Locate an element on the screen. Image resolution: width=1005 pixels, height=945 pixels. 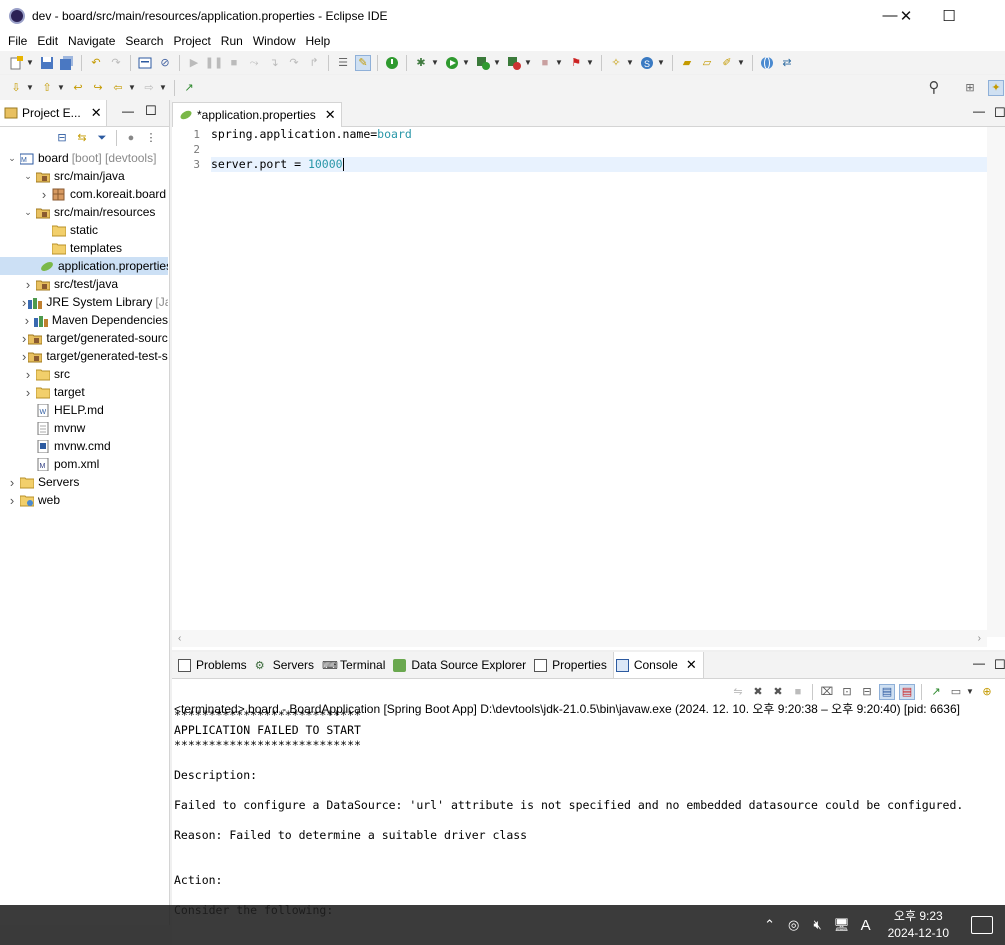
maximize-editor-icon: ☐ is located at coordinates (999, 113).